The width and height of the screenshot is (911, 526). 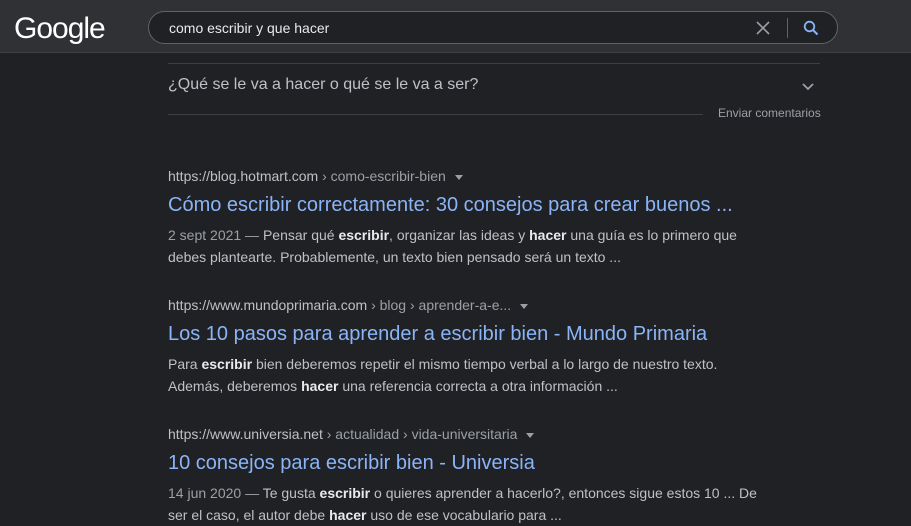 What do you see at coordinates (449, 28) in the screenshot?
I see `search-input` at bounding box center [449, 28].